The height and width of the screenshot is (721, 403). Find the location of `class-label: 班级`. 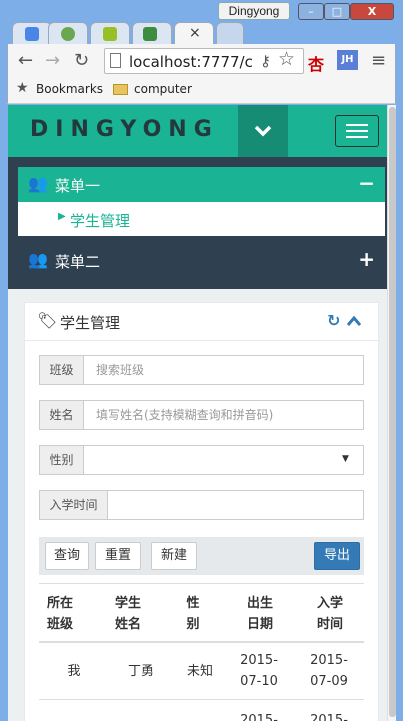

class-label: 班级 is located at coordinates (62, 370).